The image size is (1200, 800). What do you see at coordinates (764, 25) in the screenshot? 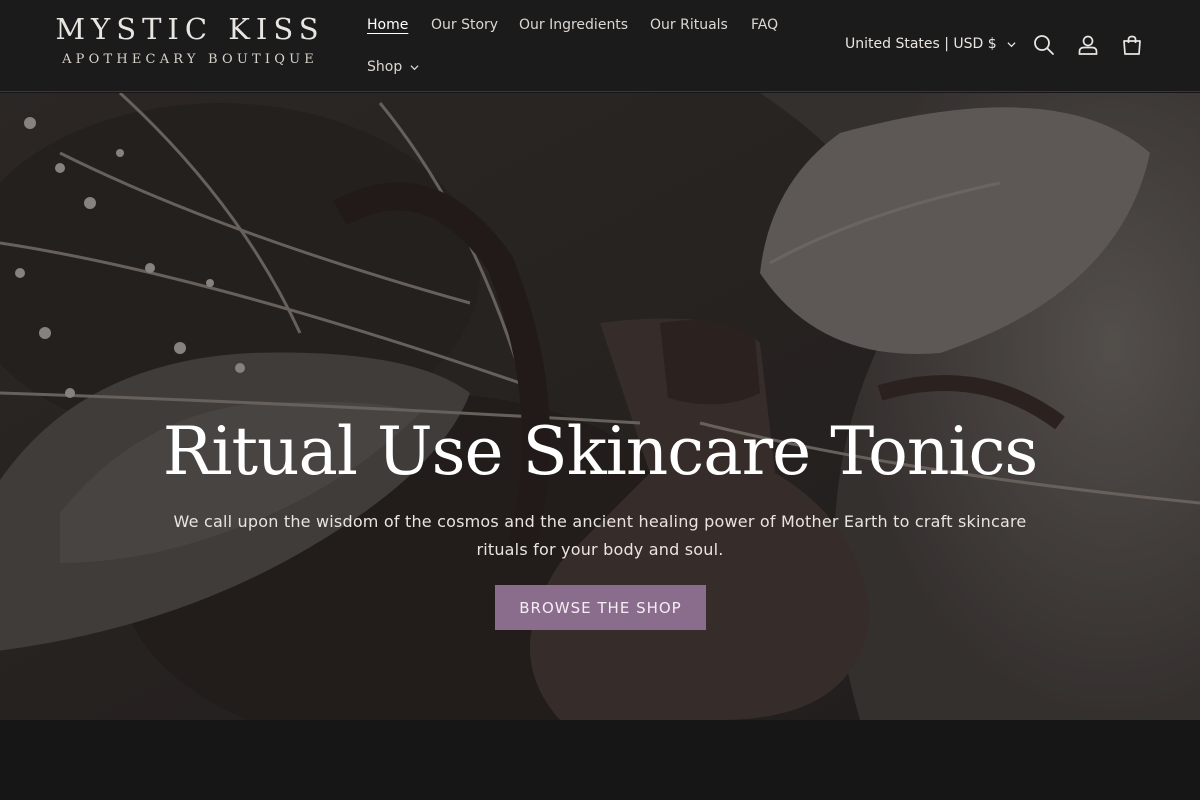
I see `nav-faq: FAQ` at bounding box center [764, 25].